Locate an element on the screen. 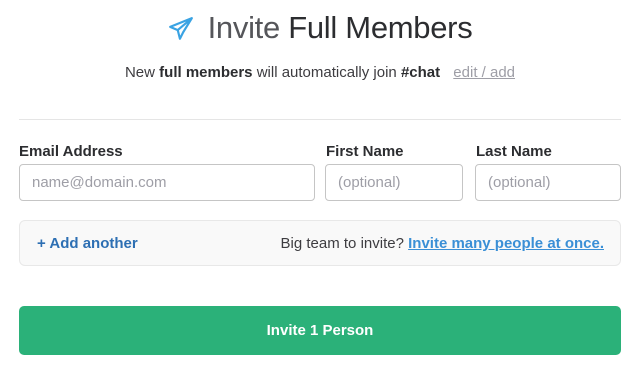 The height and width of the screenshot is (372, 640). first-name-field is located at coordinates (394, 182).